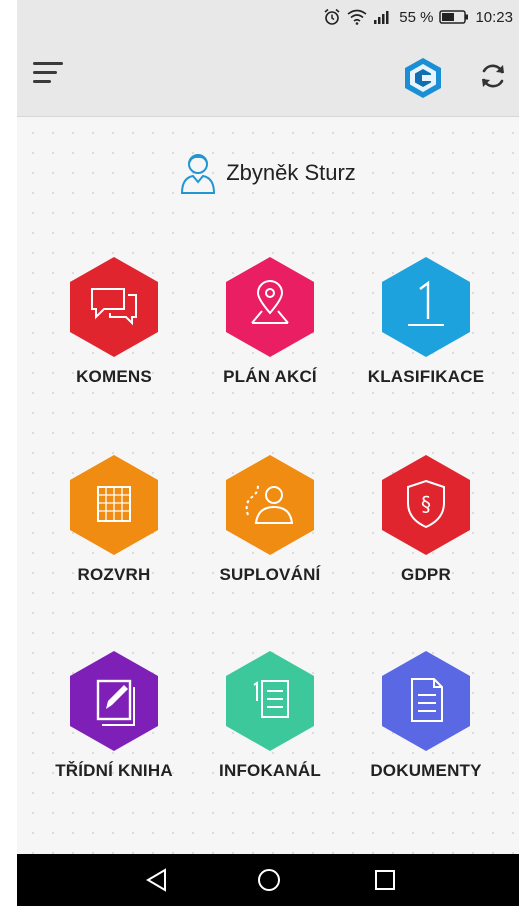 Image resolution: width=519 pixels, height=906 pixels. What do you see at coordinates (270, 574) in the screenshot?
I see `tile-label: SUPLOVÁNÍ` at bounding box center [270, 574].